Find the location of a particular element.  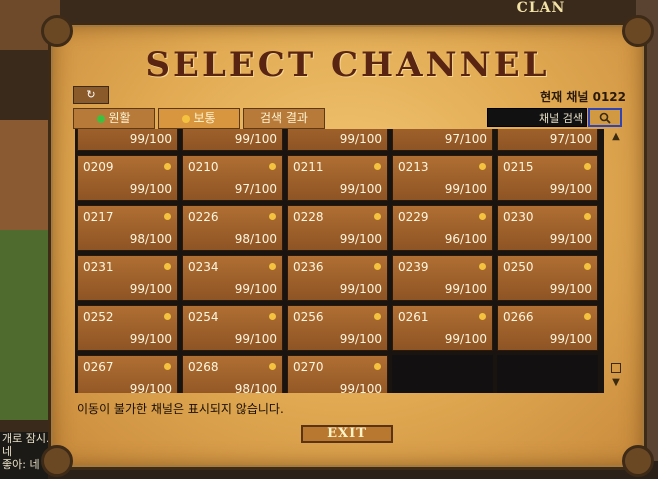

exit-button: EXIT is located at coordinates (347, 434).